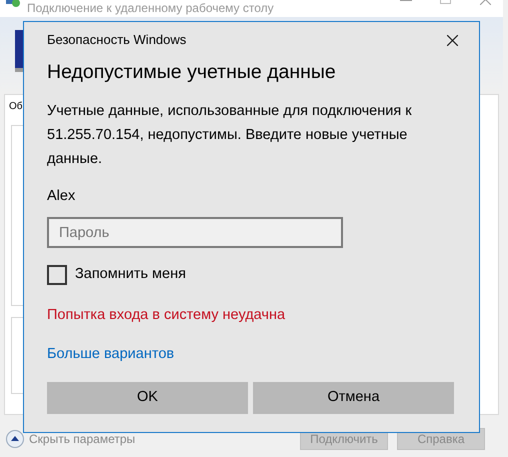 This screenshot has width=508, height=457. Describe the element at coordinates (192, 72) in the screenshot. I see `dialog-heading: Недопустимые учетные данные` at that location.